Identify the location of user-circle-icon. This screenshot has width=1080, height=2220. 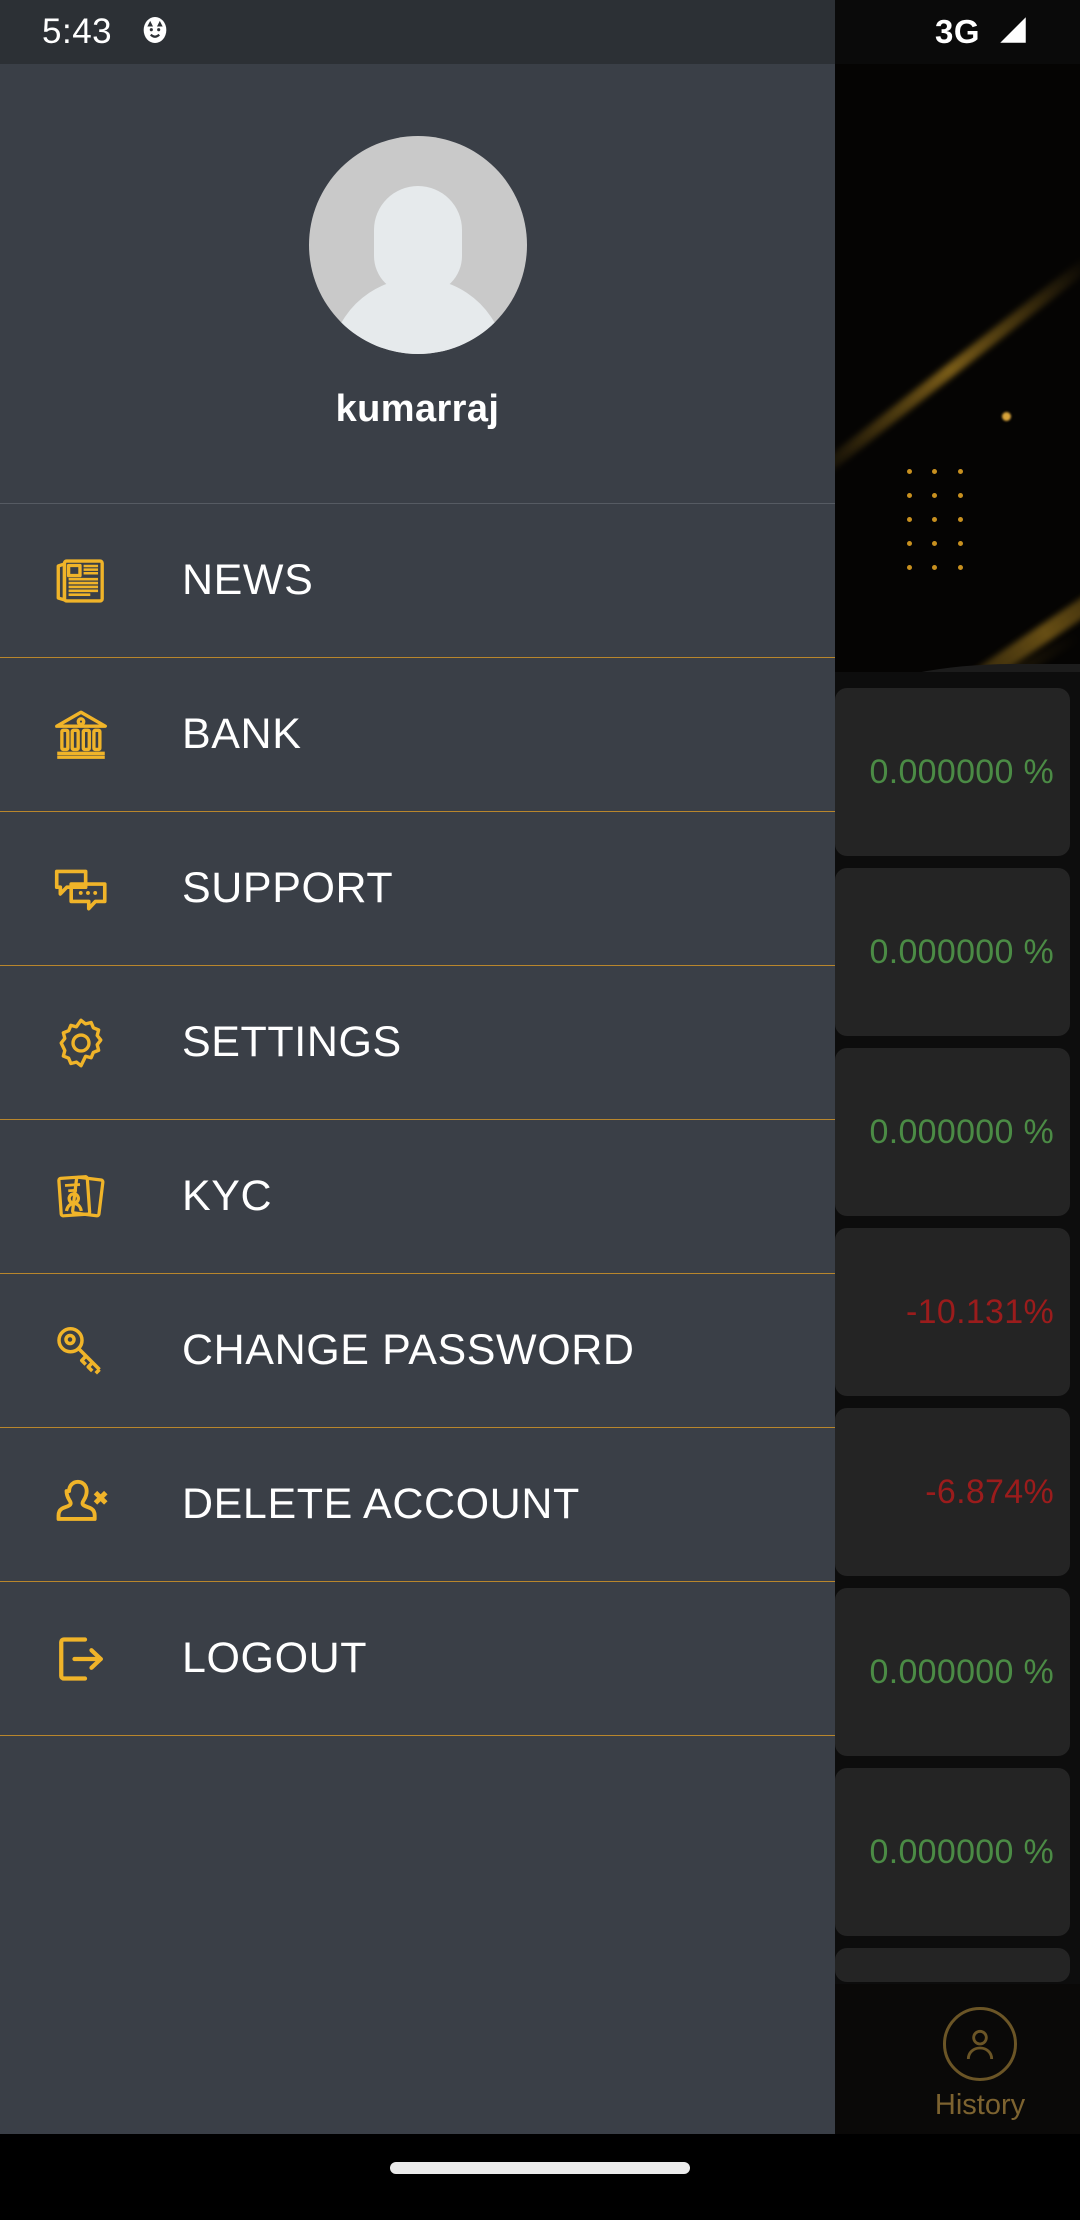
(980, 2043).